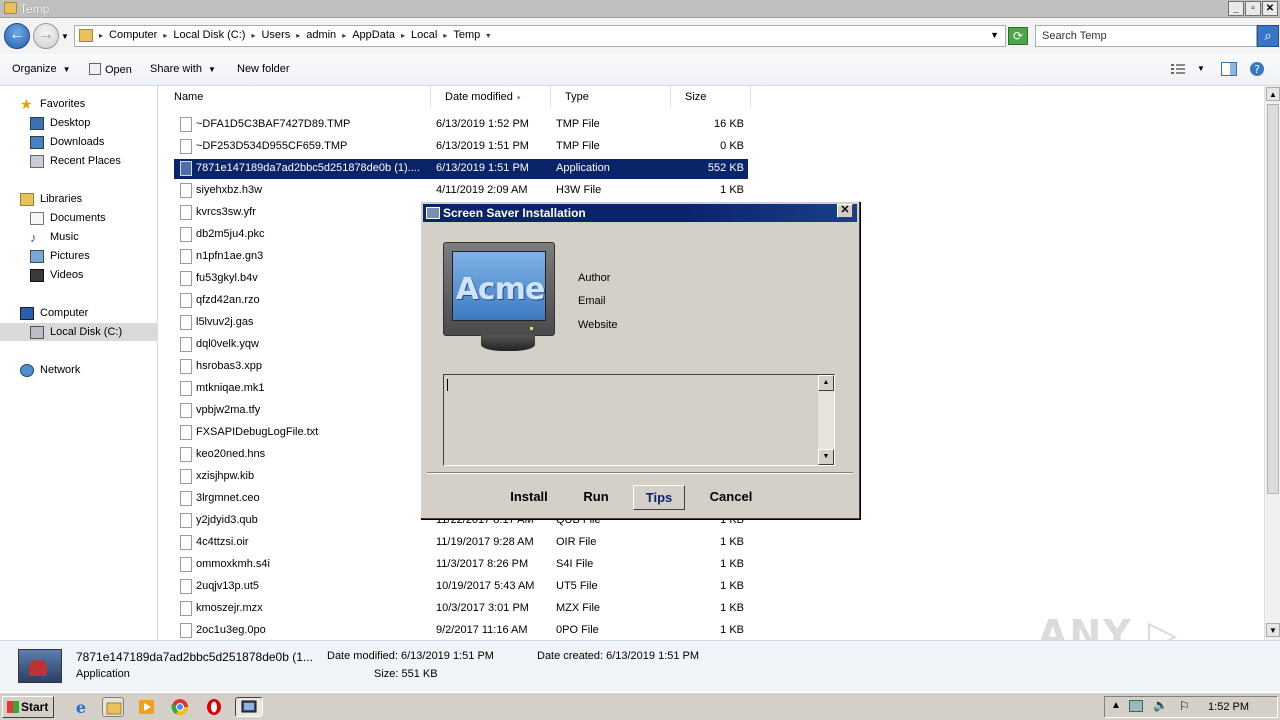 The width and height of the screenshot is (1280, 720). Describe the element at coordinates (1018, 36) in the screenshot. I see `refresh-button: ⟳` at that location.